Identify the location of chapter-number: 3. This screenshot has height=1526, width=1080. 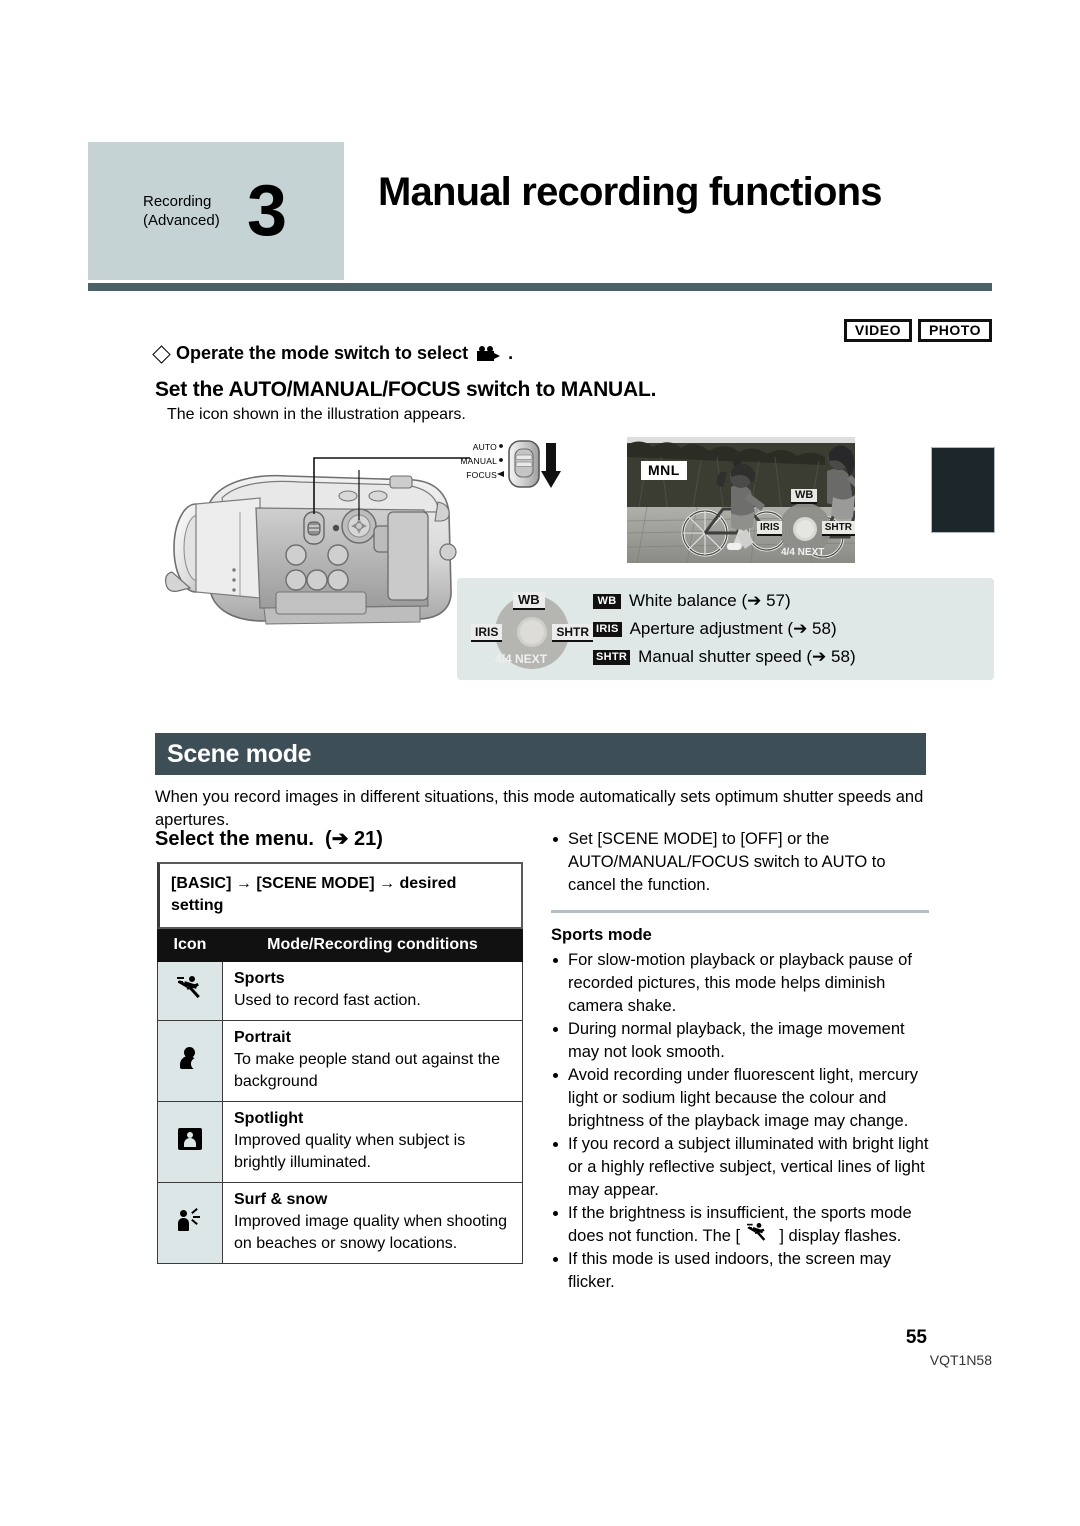
(267, 211).